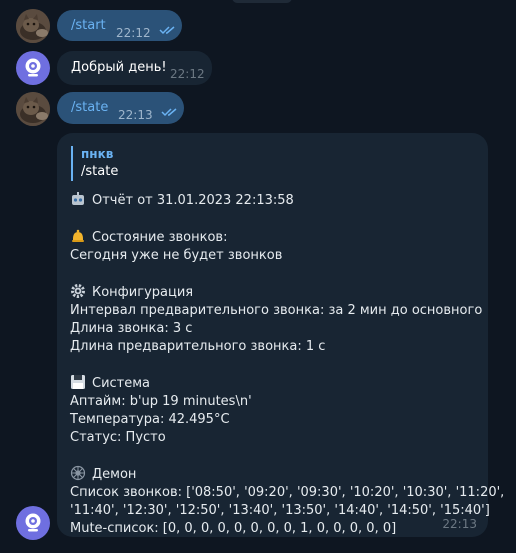  Describe the element at coordinates (100, 171) in the screenshot. I see `reply-text: /state` at that location.